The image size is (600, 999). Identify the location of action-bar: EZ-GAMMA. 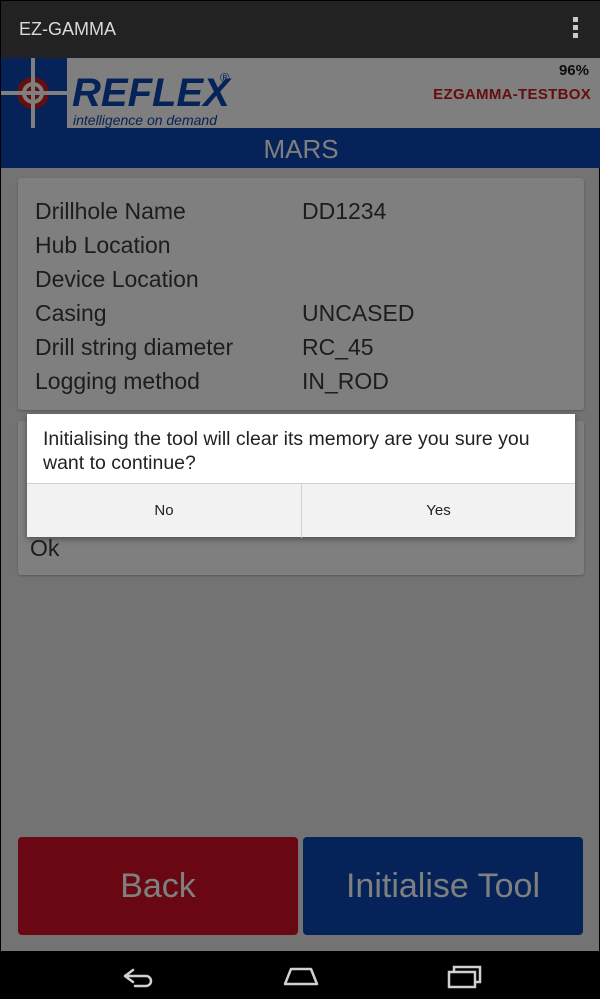
(300, 29).